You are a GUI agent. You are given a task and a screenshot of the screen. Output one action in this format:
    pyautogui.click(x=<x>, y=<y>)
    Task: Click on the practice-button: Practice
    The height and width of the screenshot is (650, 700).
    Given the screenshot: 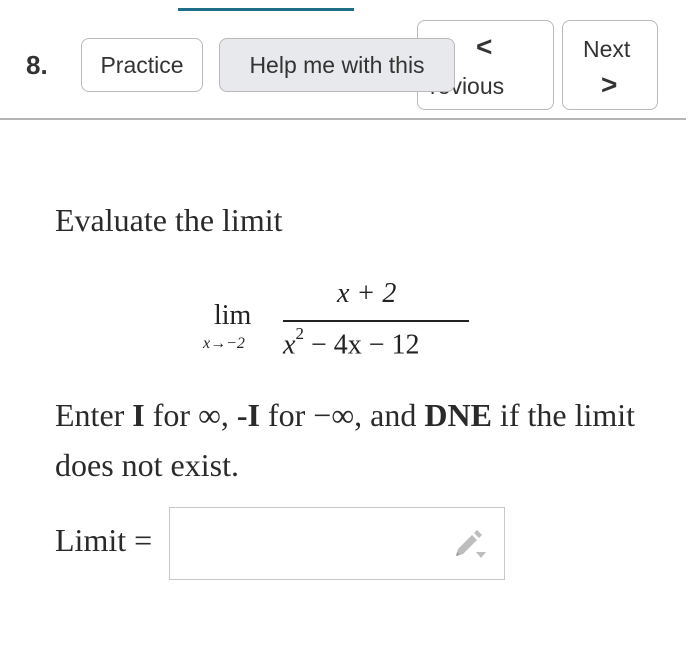 What is the action you would take?
    pyautogui.click(x=142, y=65)
    